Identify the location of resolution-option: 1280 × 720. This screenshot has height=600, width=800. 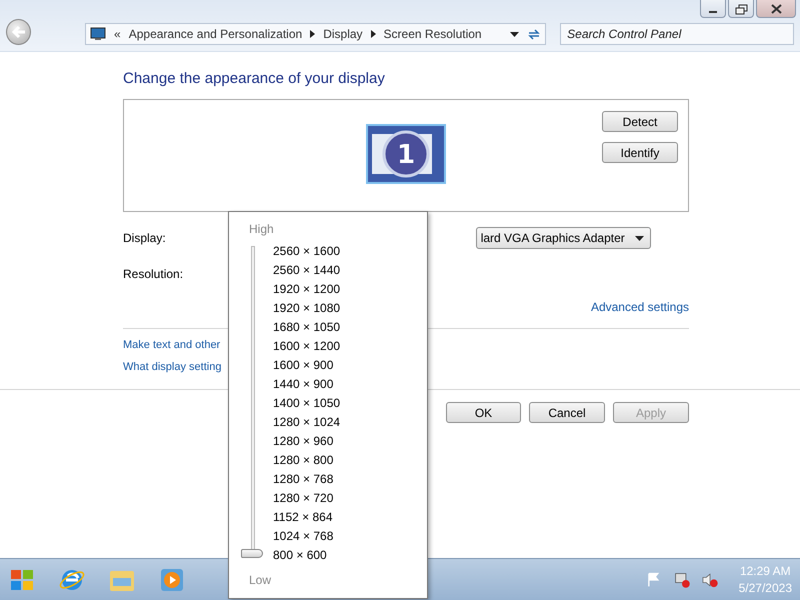
(306, 498).